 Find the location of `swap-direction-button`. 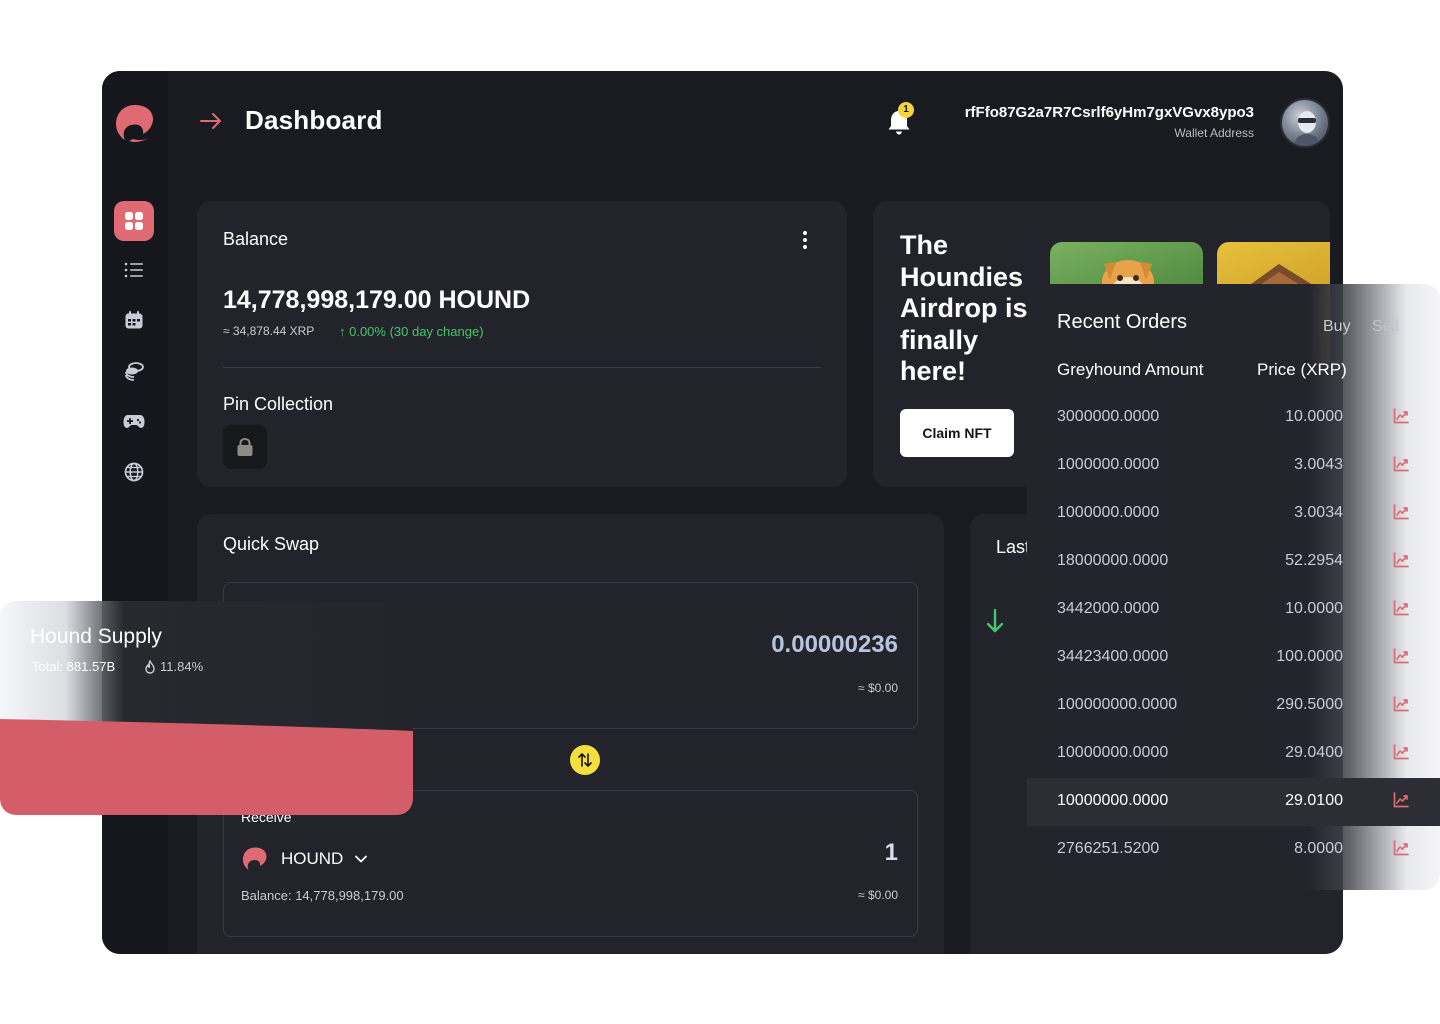

swap-direction-button is located at coordinates (585, 760).